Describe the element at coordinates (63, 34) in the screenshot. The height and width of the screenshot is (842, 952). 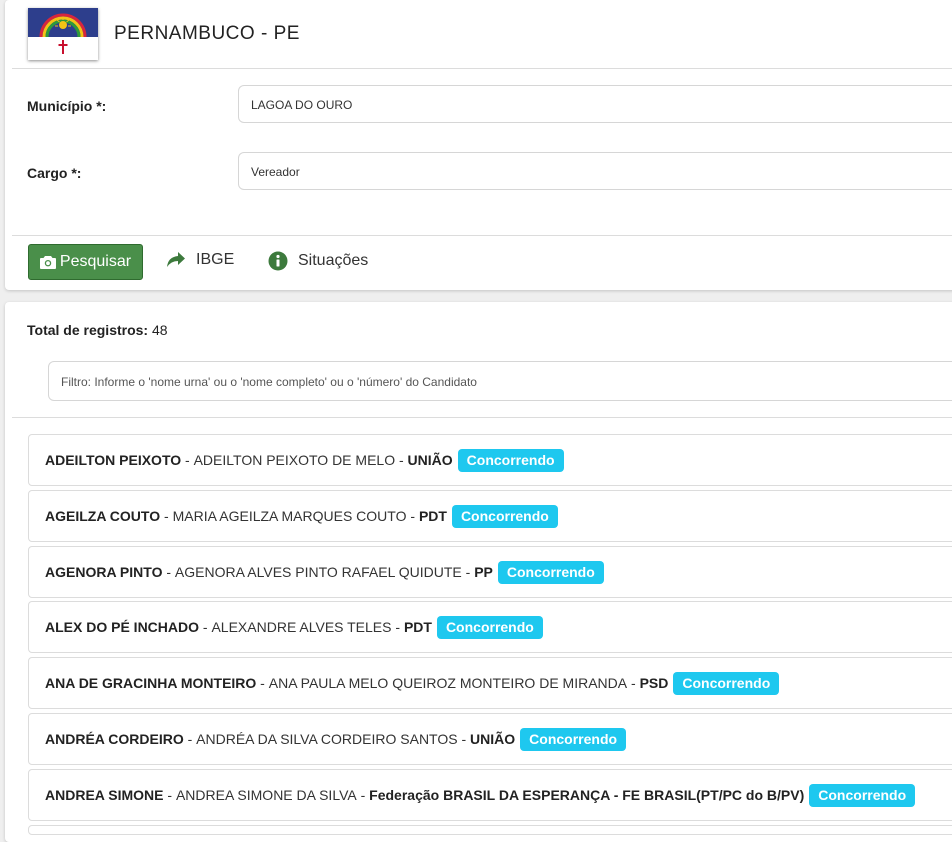
I see `pernambuco-flag-icon` at that location.